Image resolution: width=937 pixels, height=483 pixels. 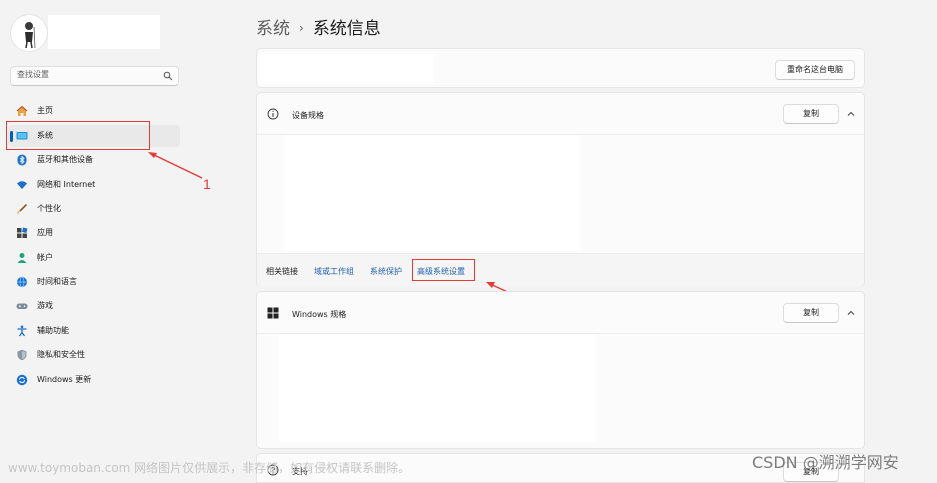 What do you see at coordinates (346, 69) in the screenshot?
I see `device-name-redacted` at bounding box center [346, 69].